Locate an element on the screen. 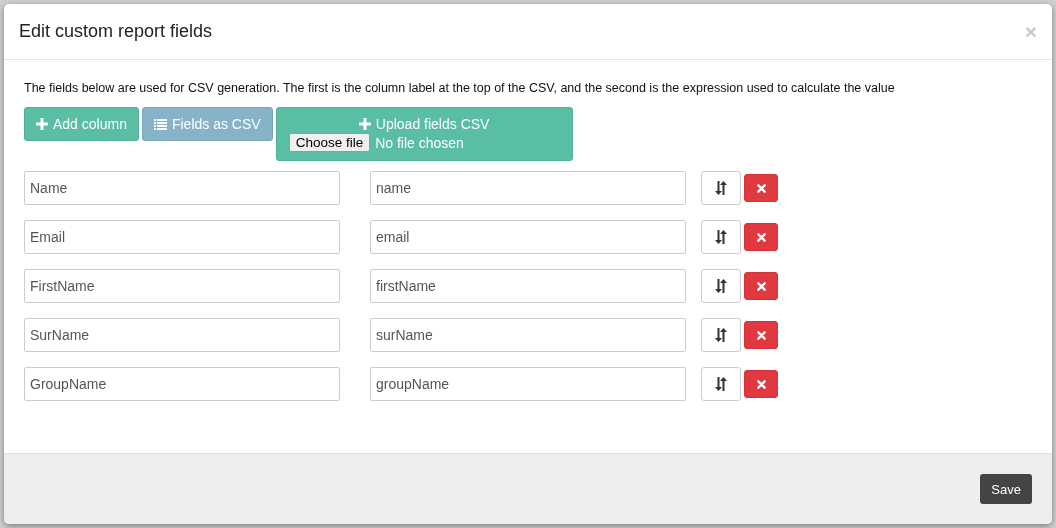 Image resolution: width=1056 pixels, height=528 pixels. label-field: GroupName is located at coordinates (182, 384).